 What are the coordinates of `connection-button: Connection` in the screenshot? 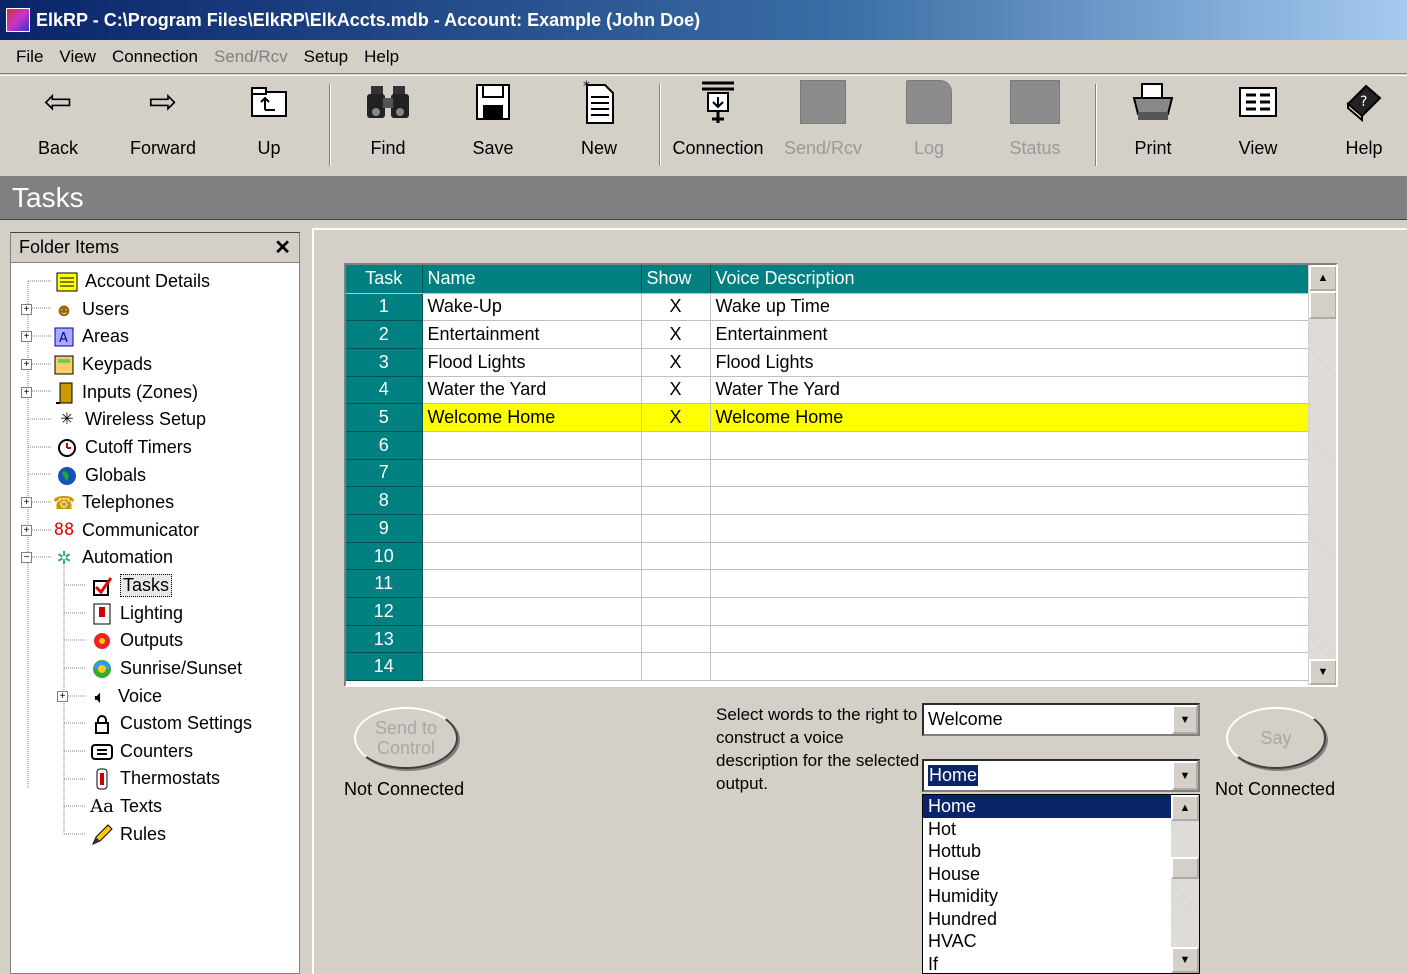 It's located at (718, 125).